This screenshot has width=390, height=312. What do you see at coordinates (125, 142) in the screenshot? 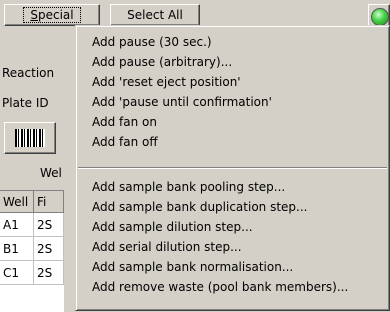
I see `menu-item-add-fan-off: Add fan off` at bounding box center [125, 142].